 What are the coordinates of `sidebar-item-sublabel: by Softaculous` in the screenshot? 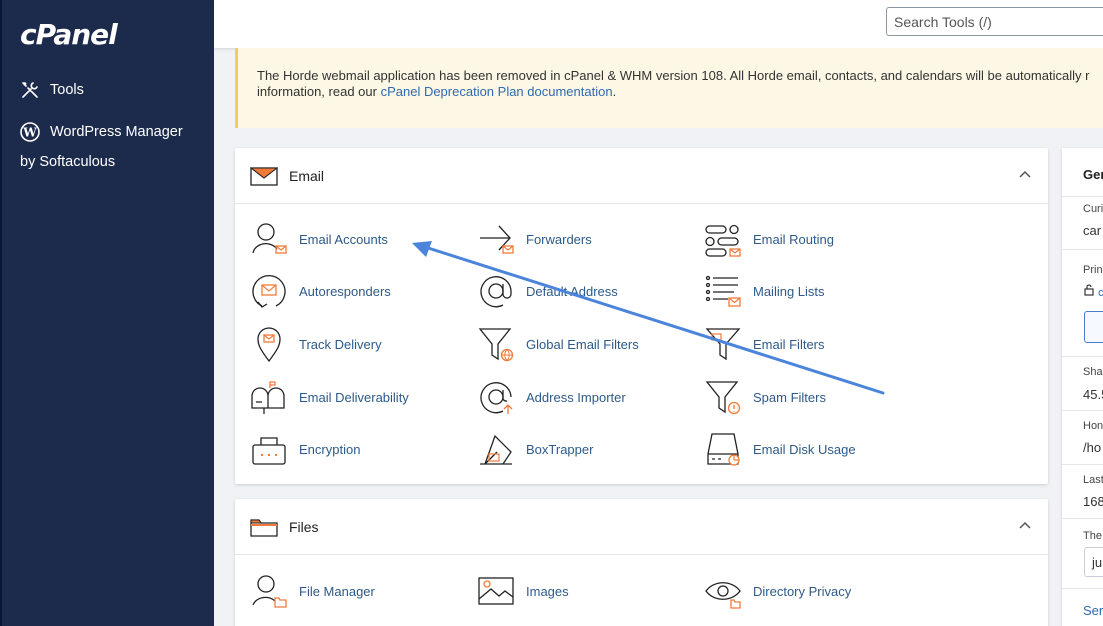 It's located at (67, 162).